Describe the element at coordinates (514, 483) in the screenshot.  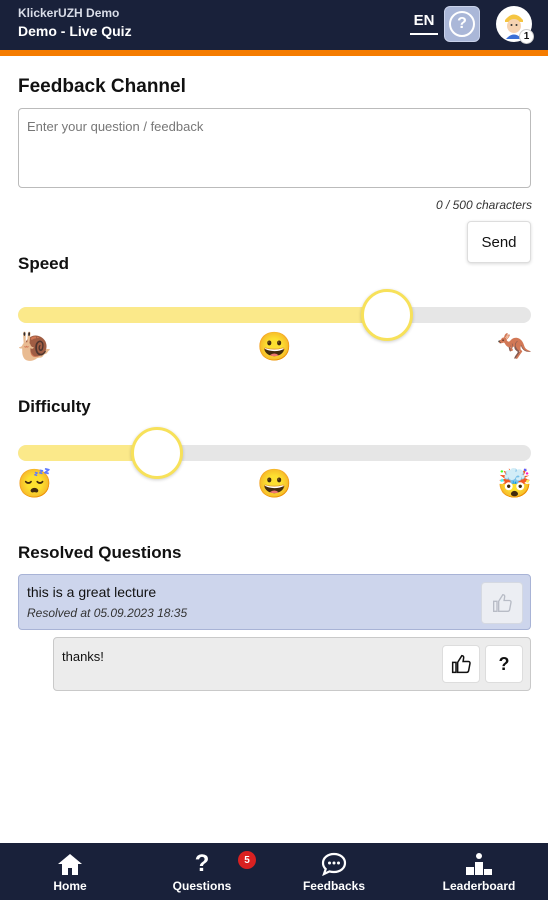
I see `exploding-head-icon: 🤯` at that location.